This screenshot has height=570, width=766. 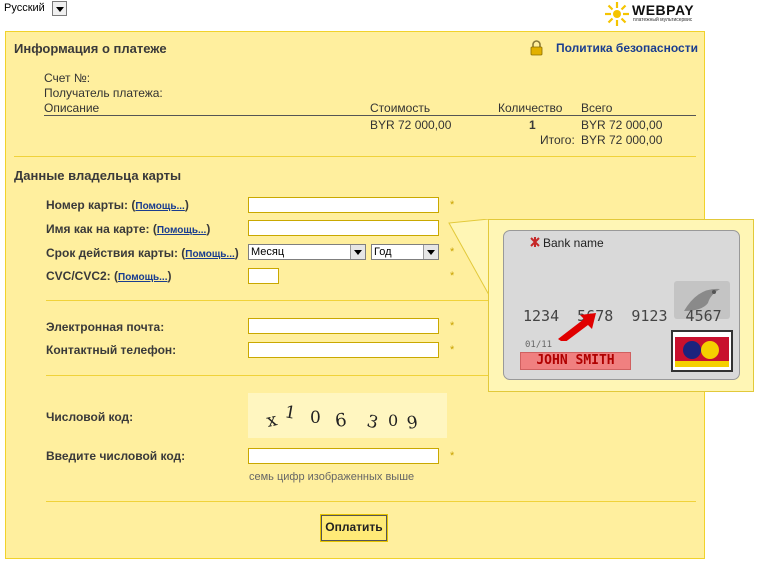 What do you see at coordinates (400, 108) in the screenshot?
I see `column-cost: Стоимость` at bounding box center [400, 108].